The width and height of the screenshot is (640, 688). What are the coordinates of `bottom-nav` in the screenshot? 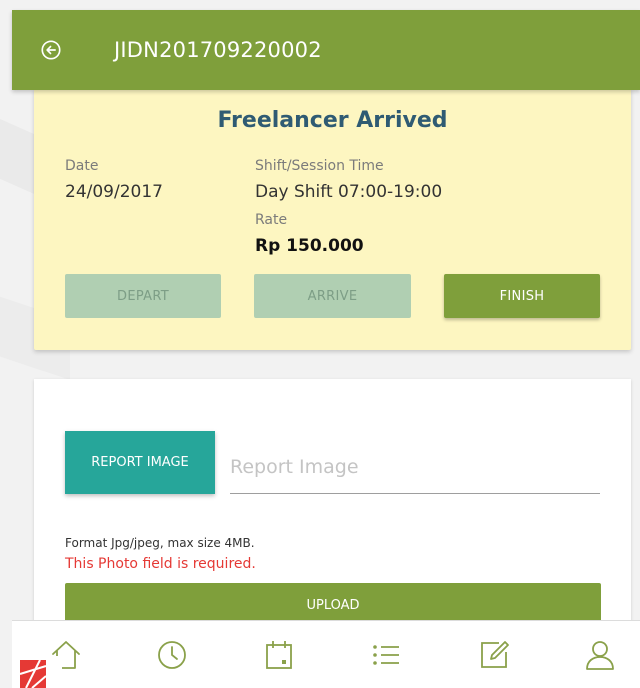 It's located at (326, 654).